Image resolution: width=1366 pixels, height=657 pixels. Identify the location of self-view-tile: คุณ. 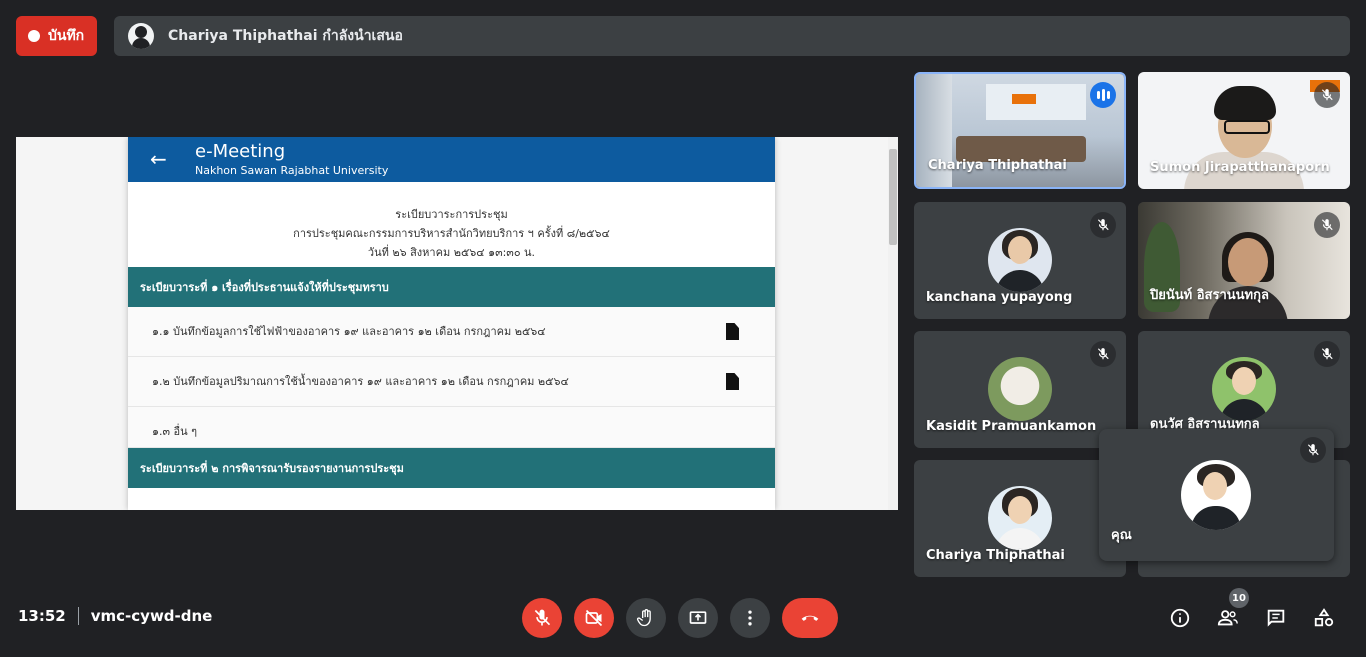
(1216, 495).